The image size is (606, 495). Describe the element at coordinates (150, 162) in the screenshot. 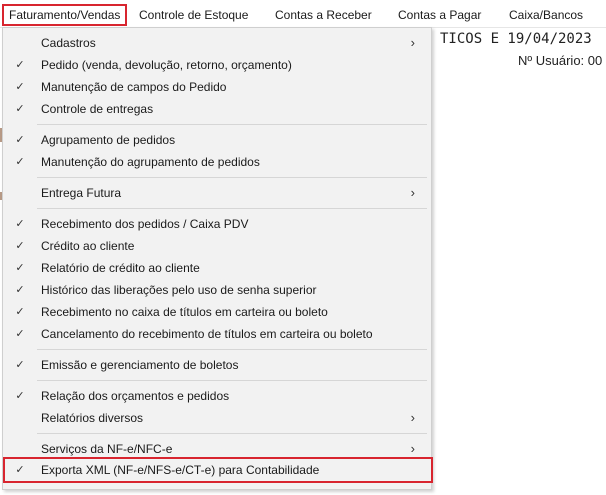

I see `menu-item-label: Manutenção do agrupamento de pedidos` at that location.